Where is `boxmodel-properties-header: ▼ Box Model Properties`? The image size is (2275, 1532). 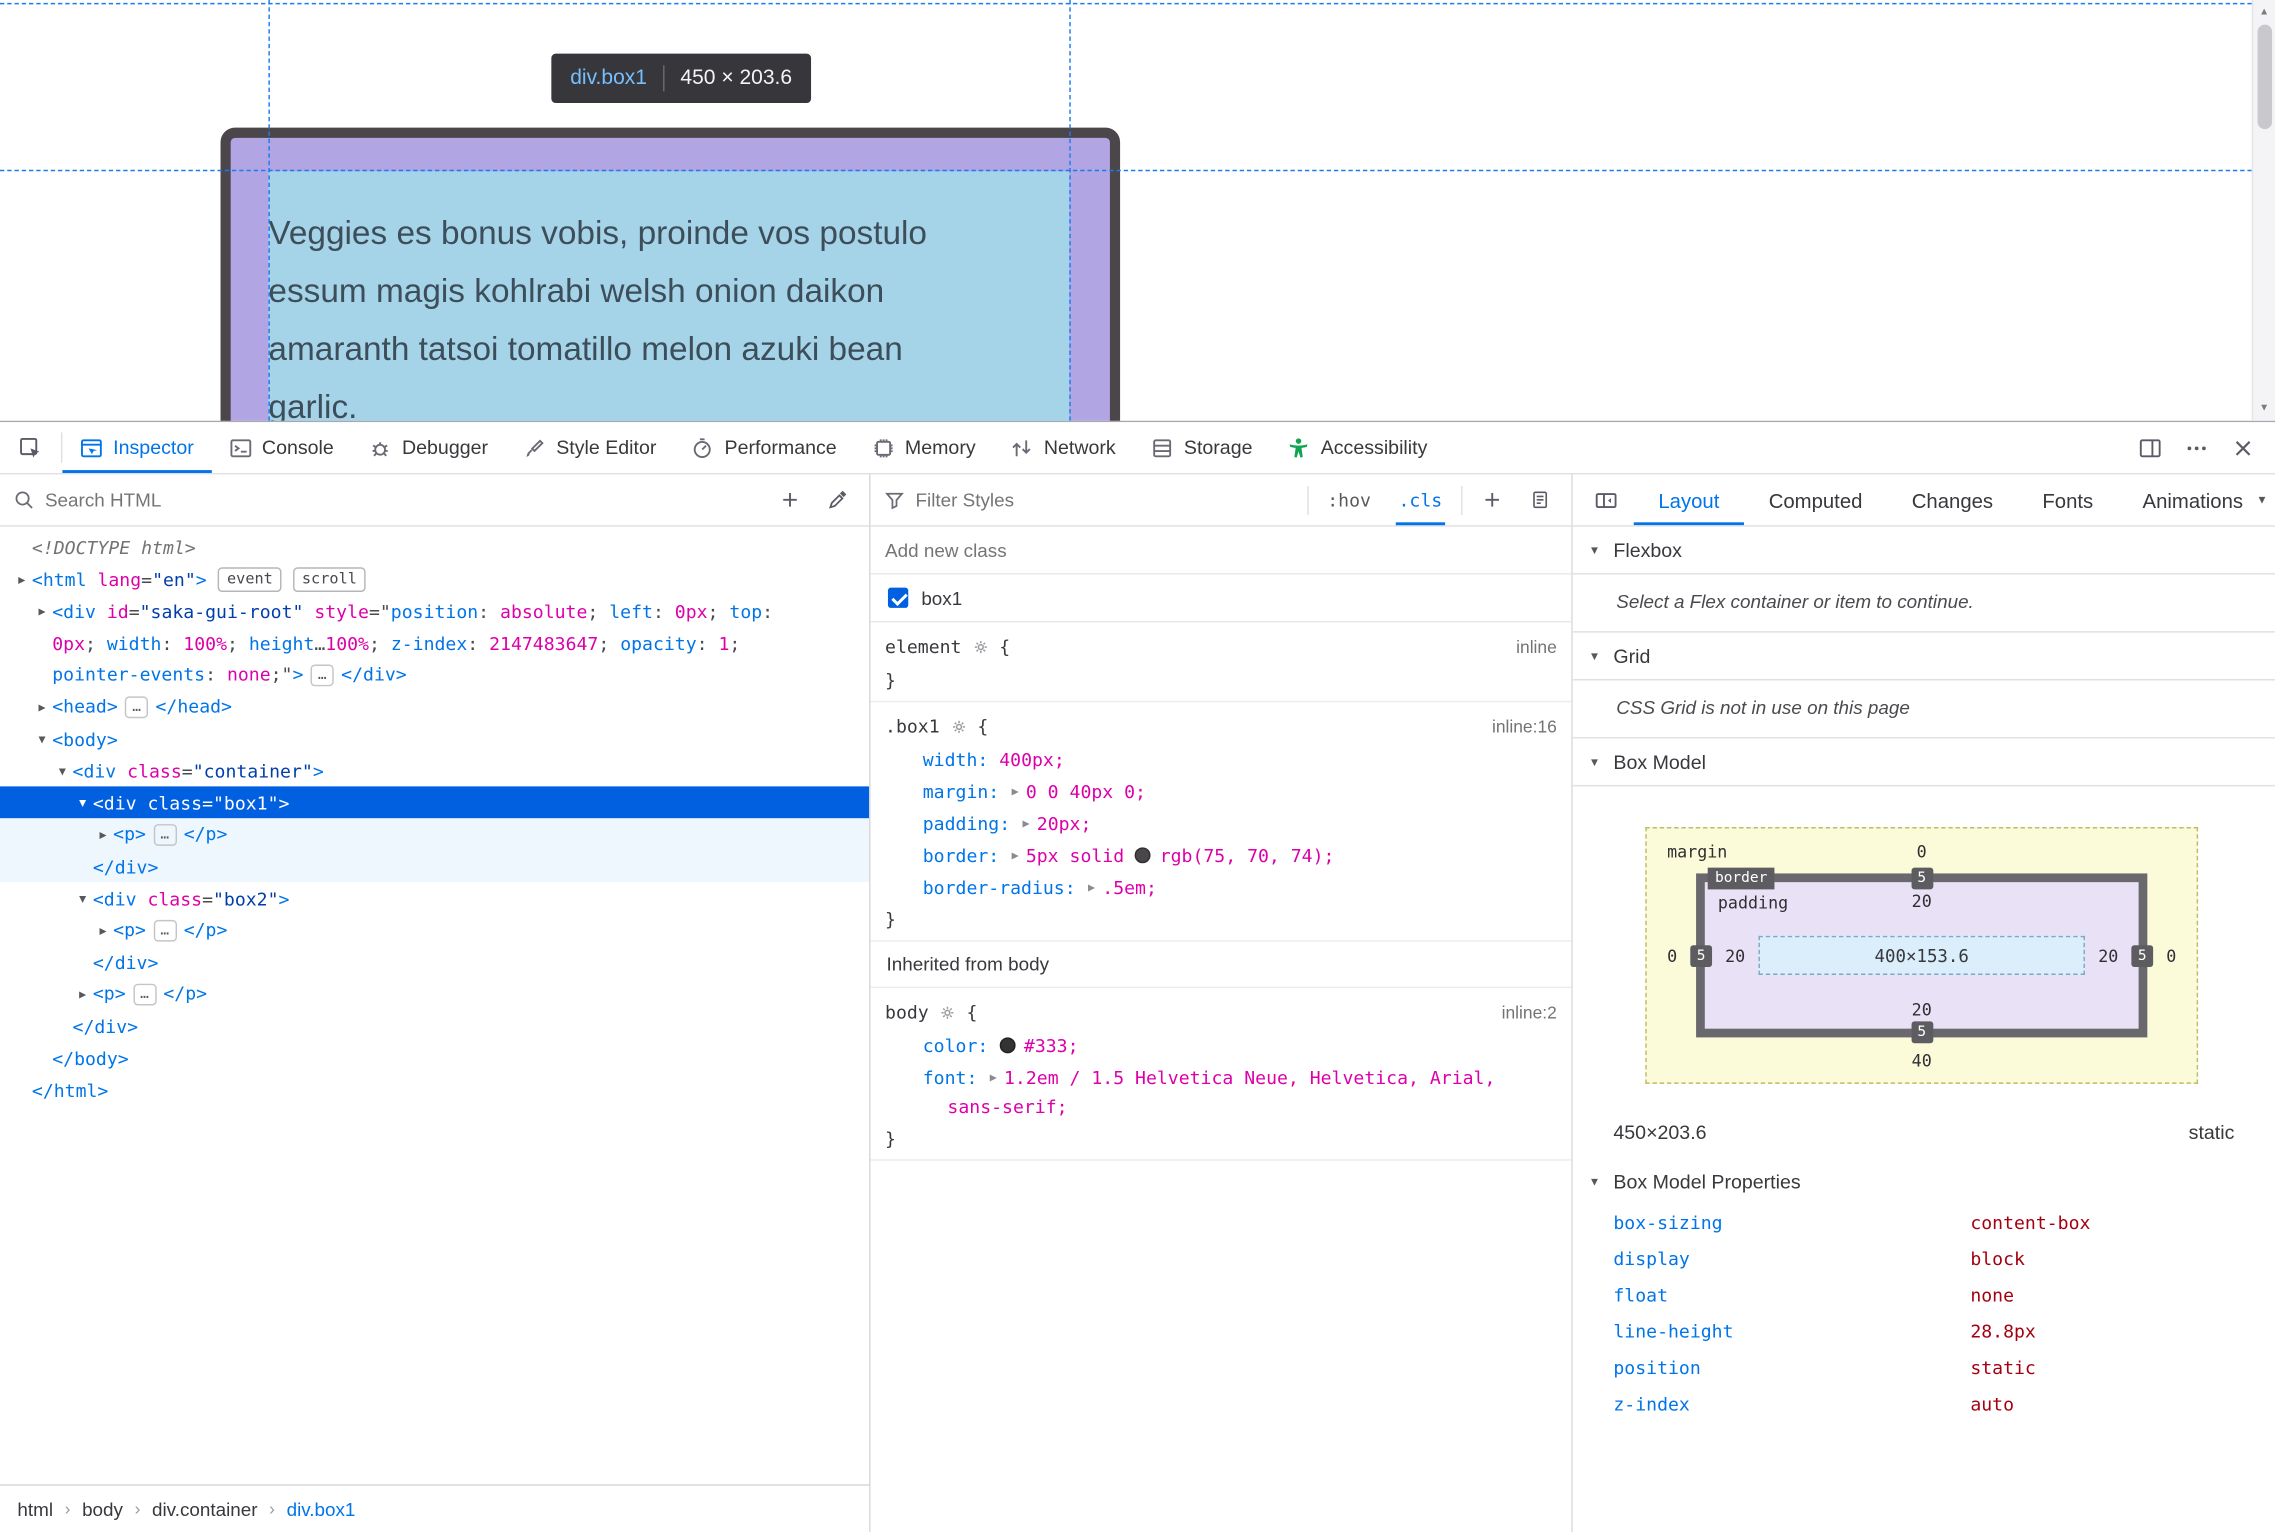
boxmodel-properties-header: ▼ Box Model Properties is located at coordinates (1924, 1181).